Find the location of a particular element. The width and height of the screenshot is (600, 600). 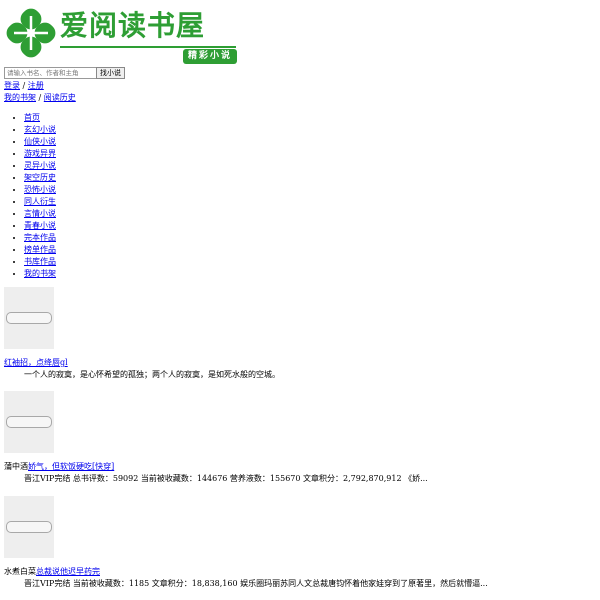

nav-item: 恐怖小说 is located at coordinates (40, 190).